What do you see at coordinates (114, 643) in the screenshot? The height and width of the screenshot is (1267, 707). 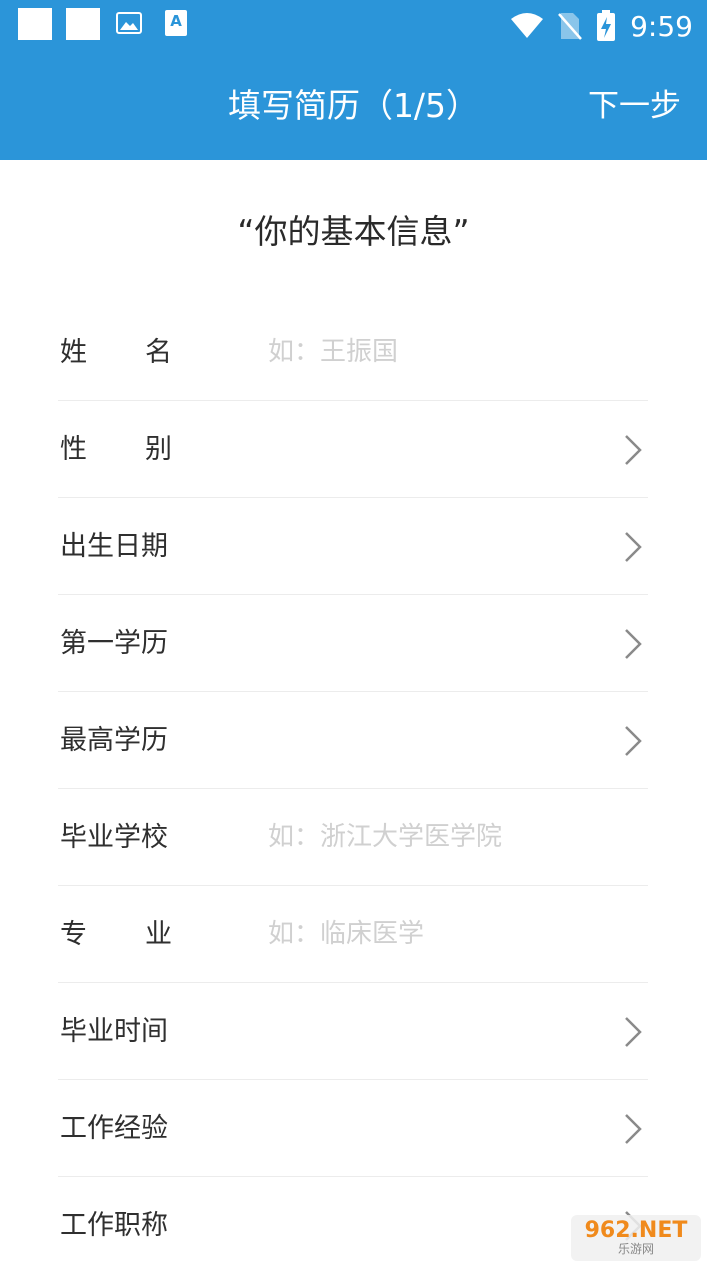 I see `field-label: 第一学历` at bounding box center [114, 643].